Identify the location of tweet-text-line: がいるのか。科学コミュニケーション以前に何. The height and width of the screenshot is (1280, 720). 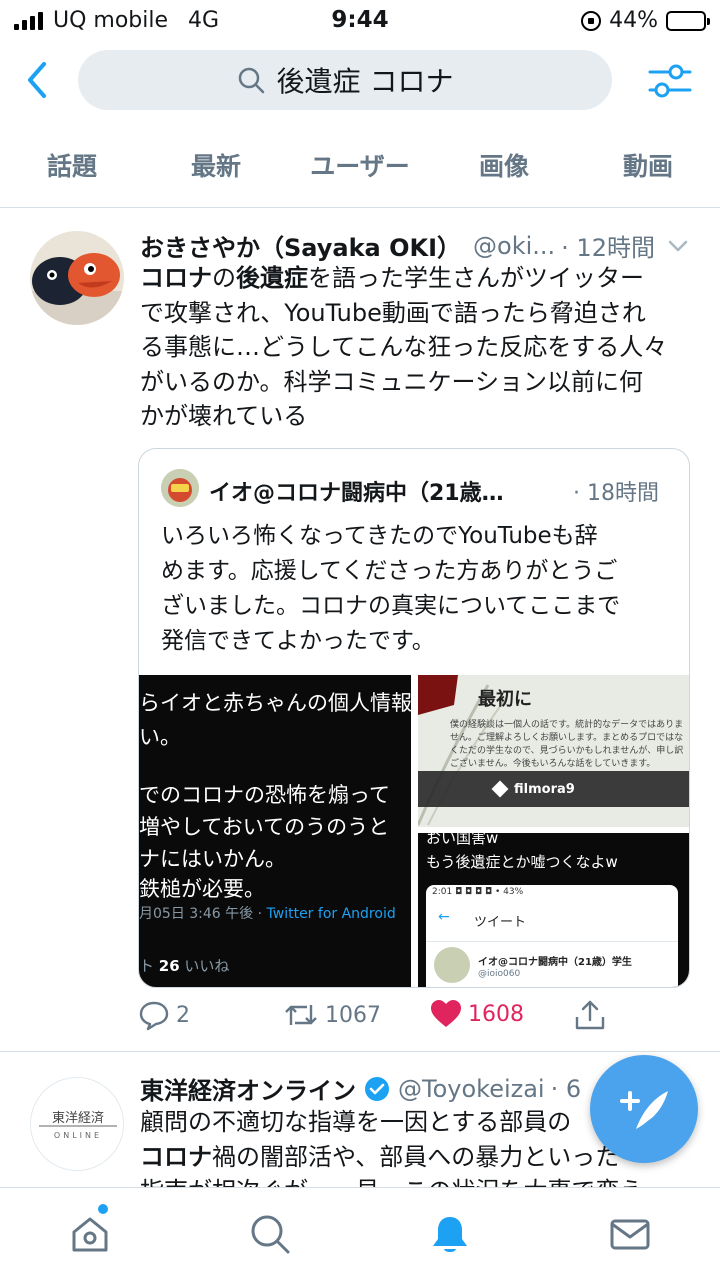
(417, 382).